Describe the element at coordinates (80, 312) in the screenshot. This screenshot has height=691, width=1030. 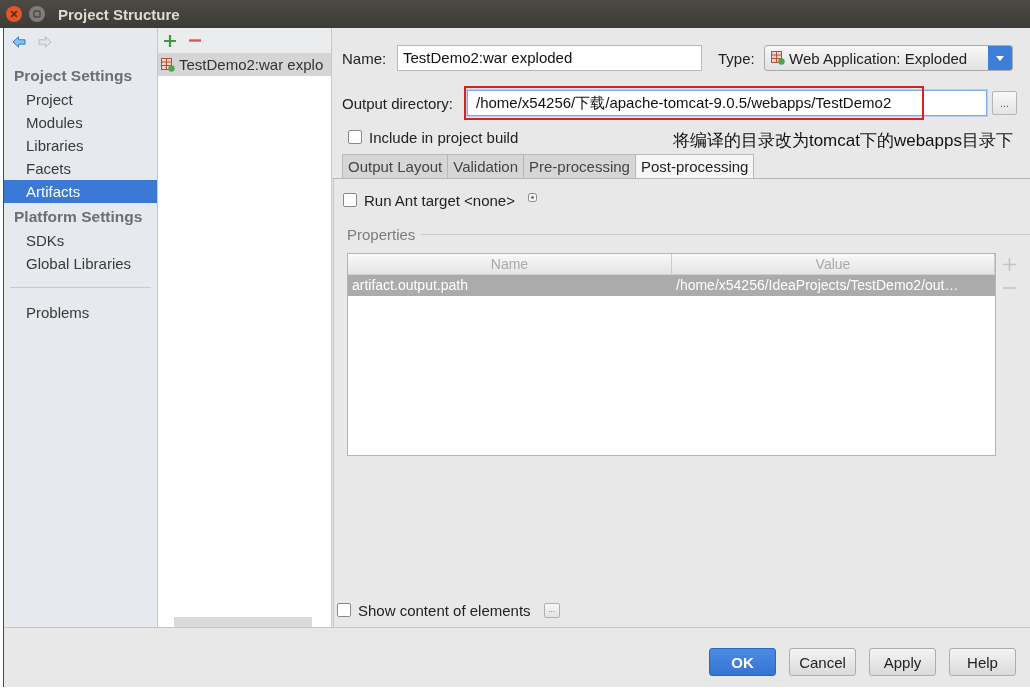
I see `sidebar-item: Problems` at that location.